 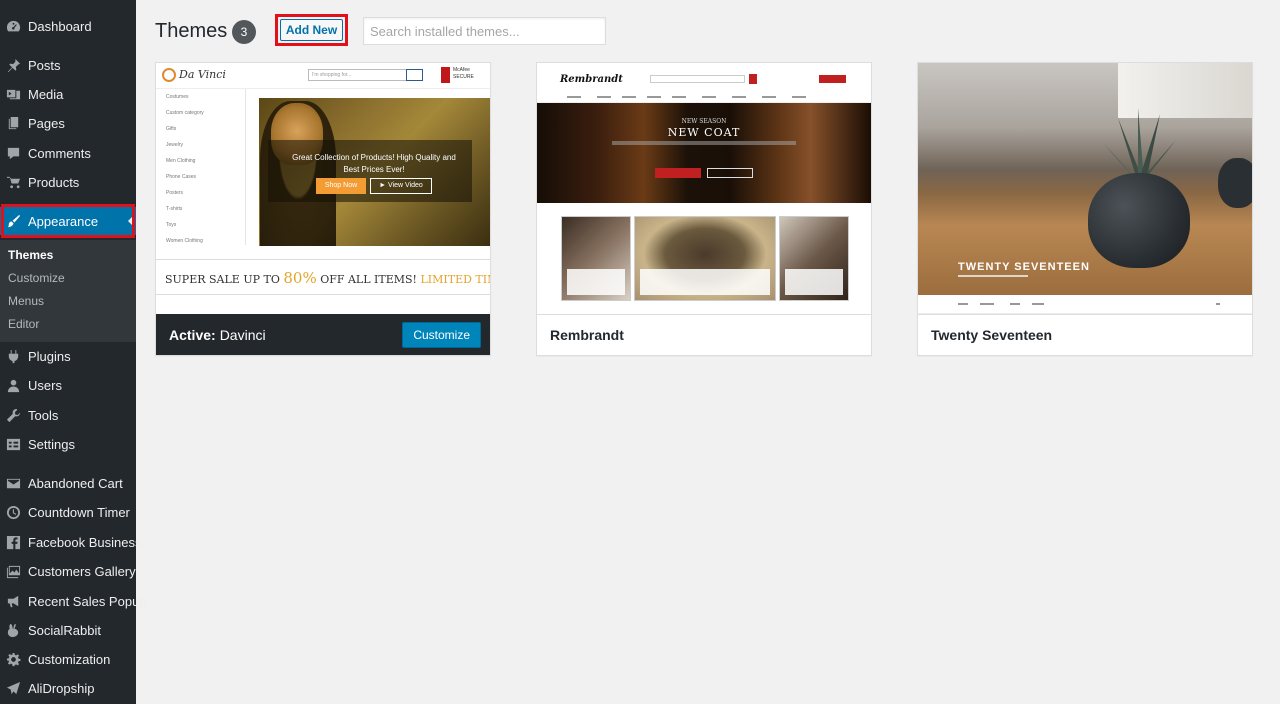 I want to click on menu-products: Products, so click(x=68, y=182).